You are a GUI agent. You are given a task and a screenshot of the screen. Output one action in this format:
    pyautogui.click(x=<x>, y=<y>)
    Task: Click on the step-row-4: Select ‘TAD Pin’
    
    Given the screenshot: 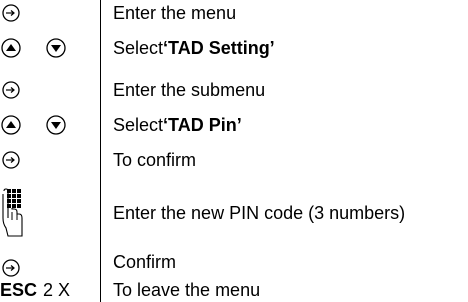 What is the action you would take?
    pyautogui.click(x=234, y=125)
    